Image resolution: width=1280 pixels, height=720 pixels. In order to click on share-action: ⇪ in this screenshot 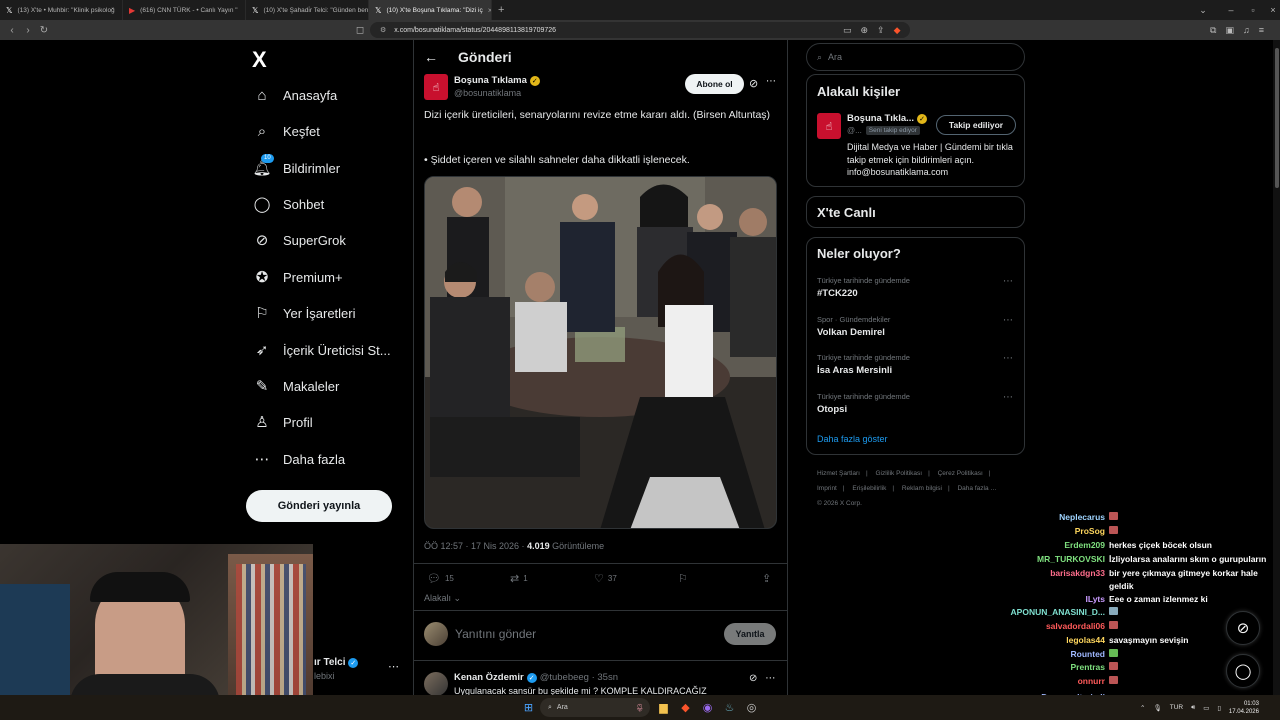, I will do `click(766, 578)`.